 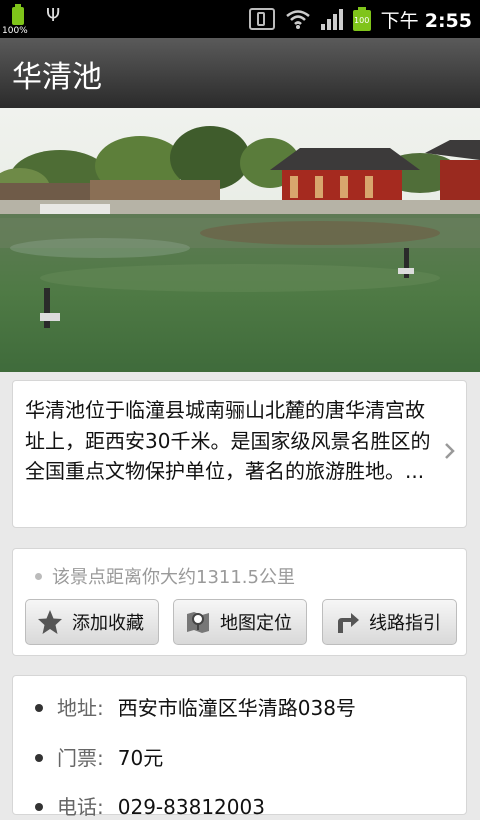 What do you see at coordinates (165, 576) in the screenshot?
I see `distance-text: 该景点距离你大约1311.5公里` at bounding box center [165, 576].